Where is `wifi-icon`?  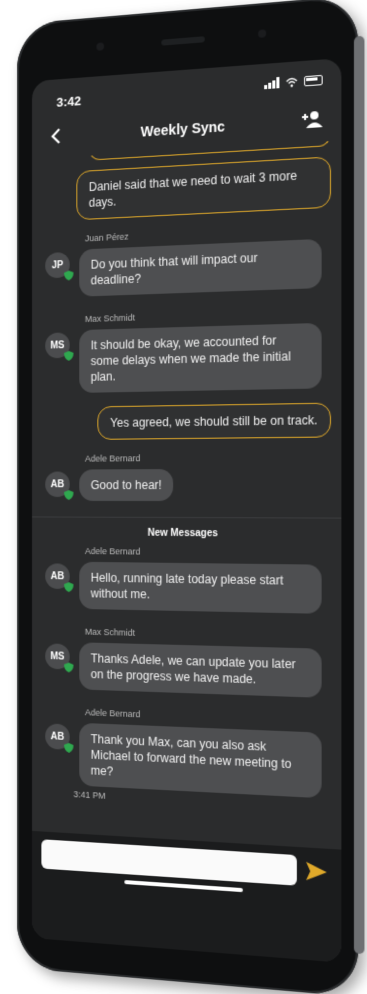
wifi-icon is located at coordinates (292, 81).